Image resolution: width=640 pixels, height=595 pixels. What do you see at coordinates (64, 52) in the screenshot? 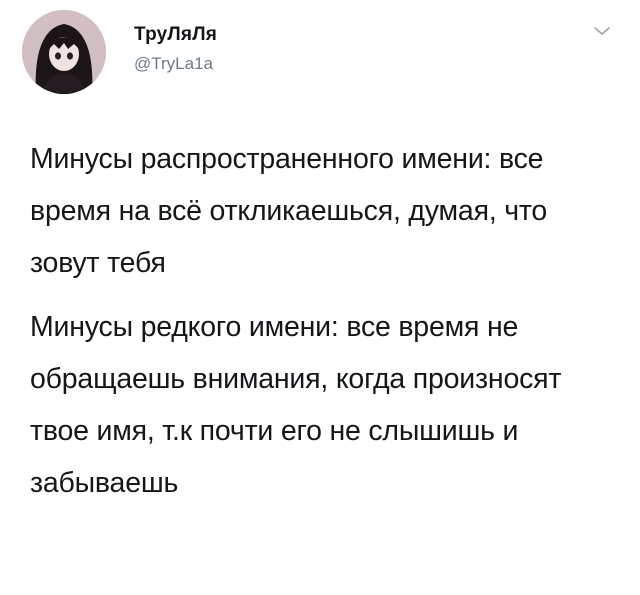
I see `avatar` at bounding box center [64, 52].